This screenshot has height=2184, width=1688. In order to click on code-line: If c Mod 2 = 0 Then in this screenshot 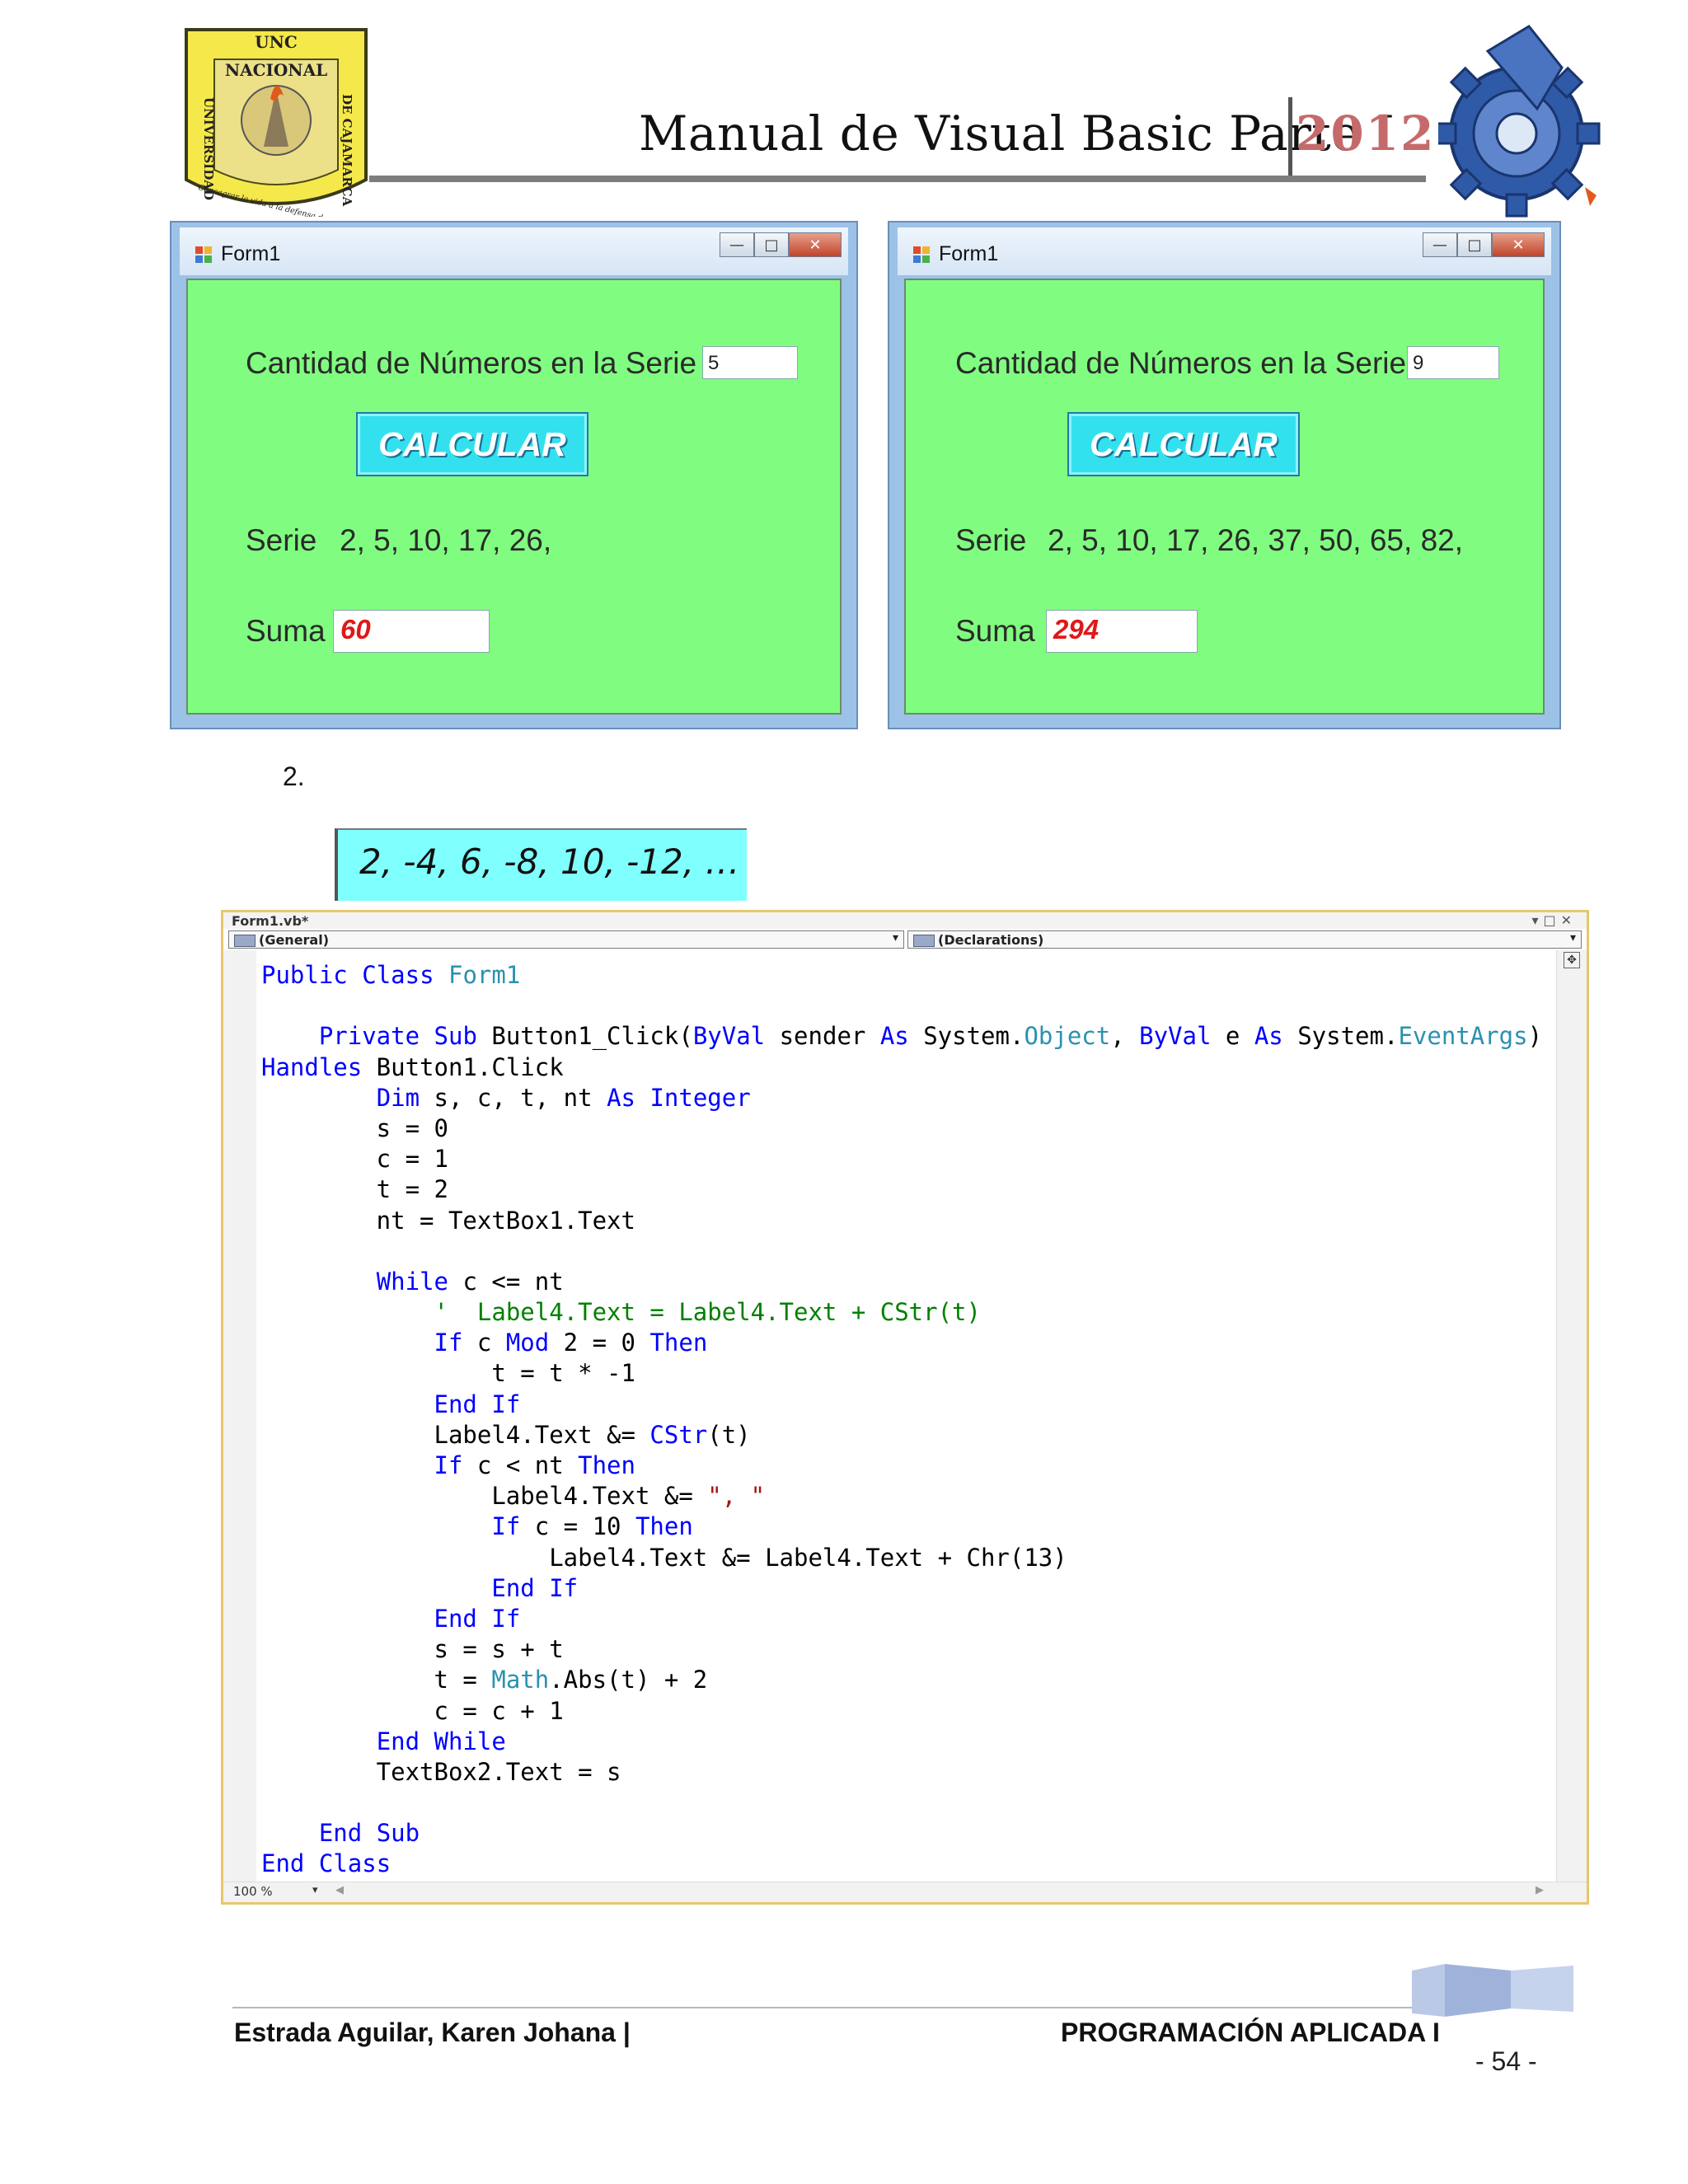, I will do `click(908, 1343)`.